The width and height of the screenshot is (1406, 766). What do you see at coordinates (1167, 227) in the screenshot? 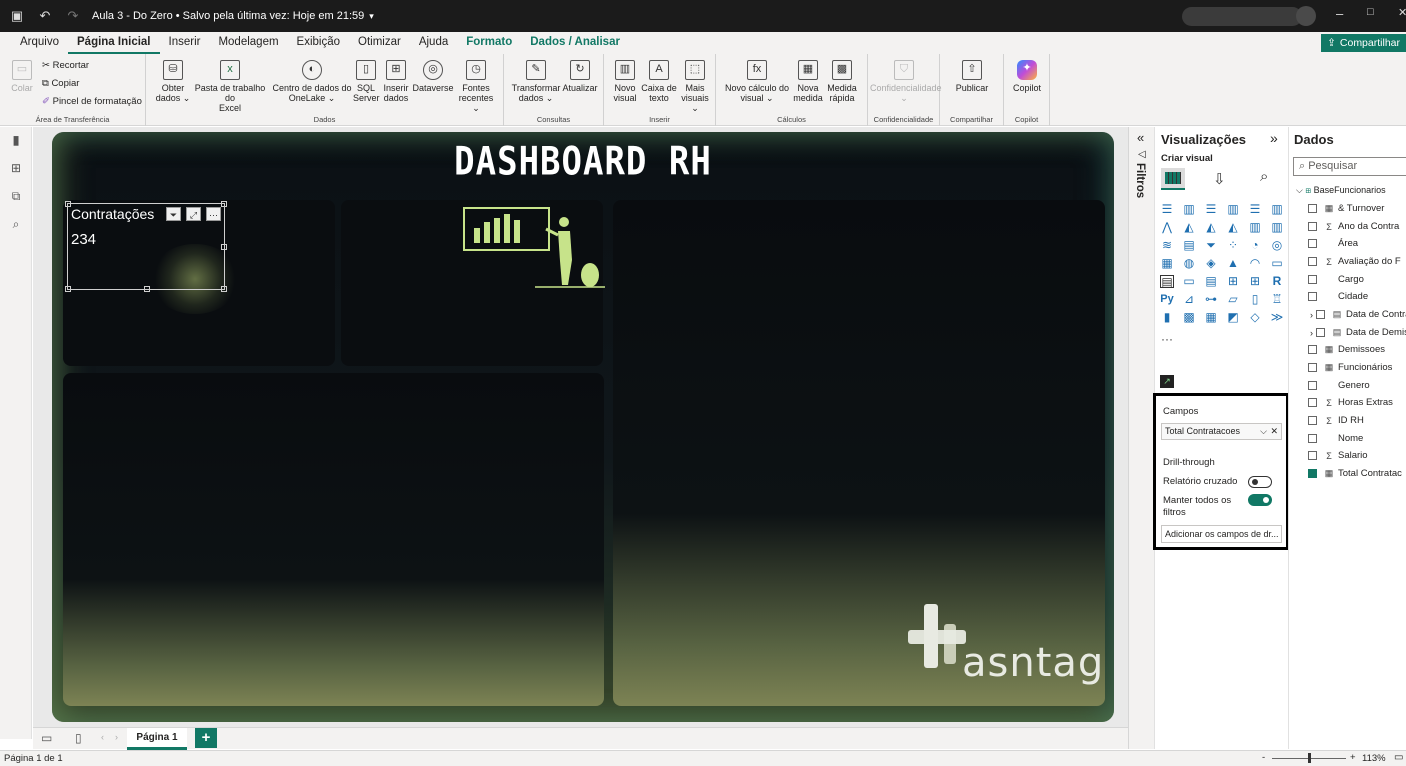
I see `line-chart-icon: ⋀` at bounding box center [1167, 227].